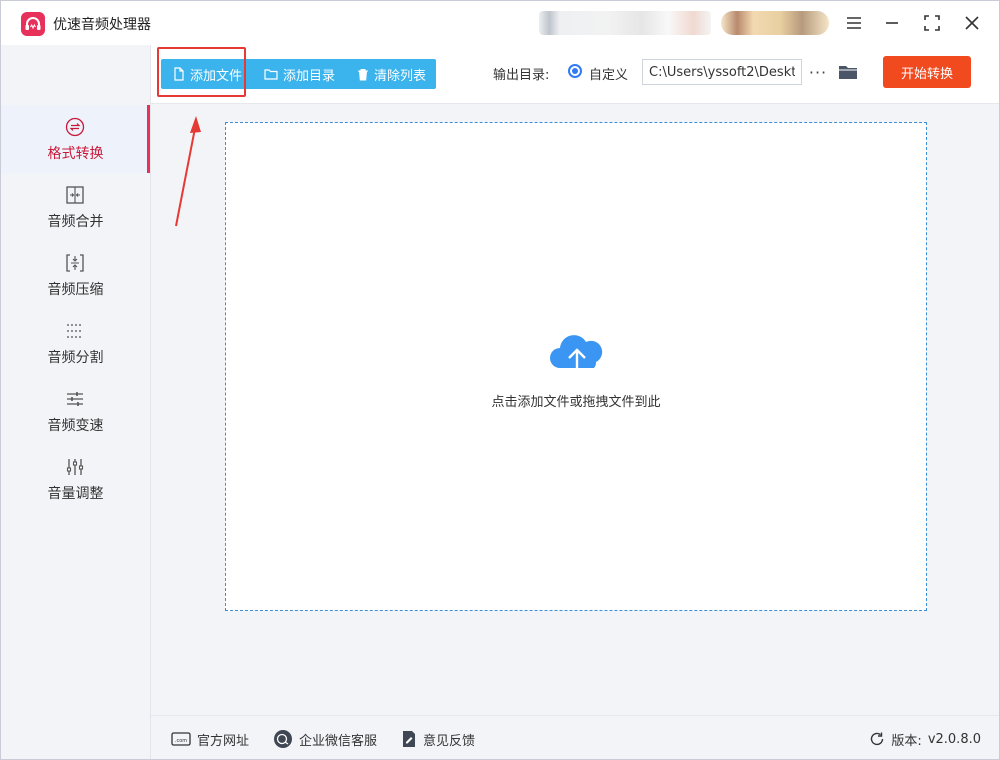 The width and height of the screenshot is (1000, 760). What do you see at coordinates (33, 24) in the screenshot?
I see `app-logo-icon` at bounding box center [33, 24].